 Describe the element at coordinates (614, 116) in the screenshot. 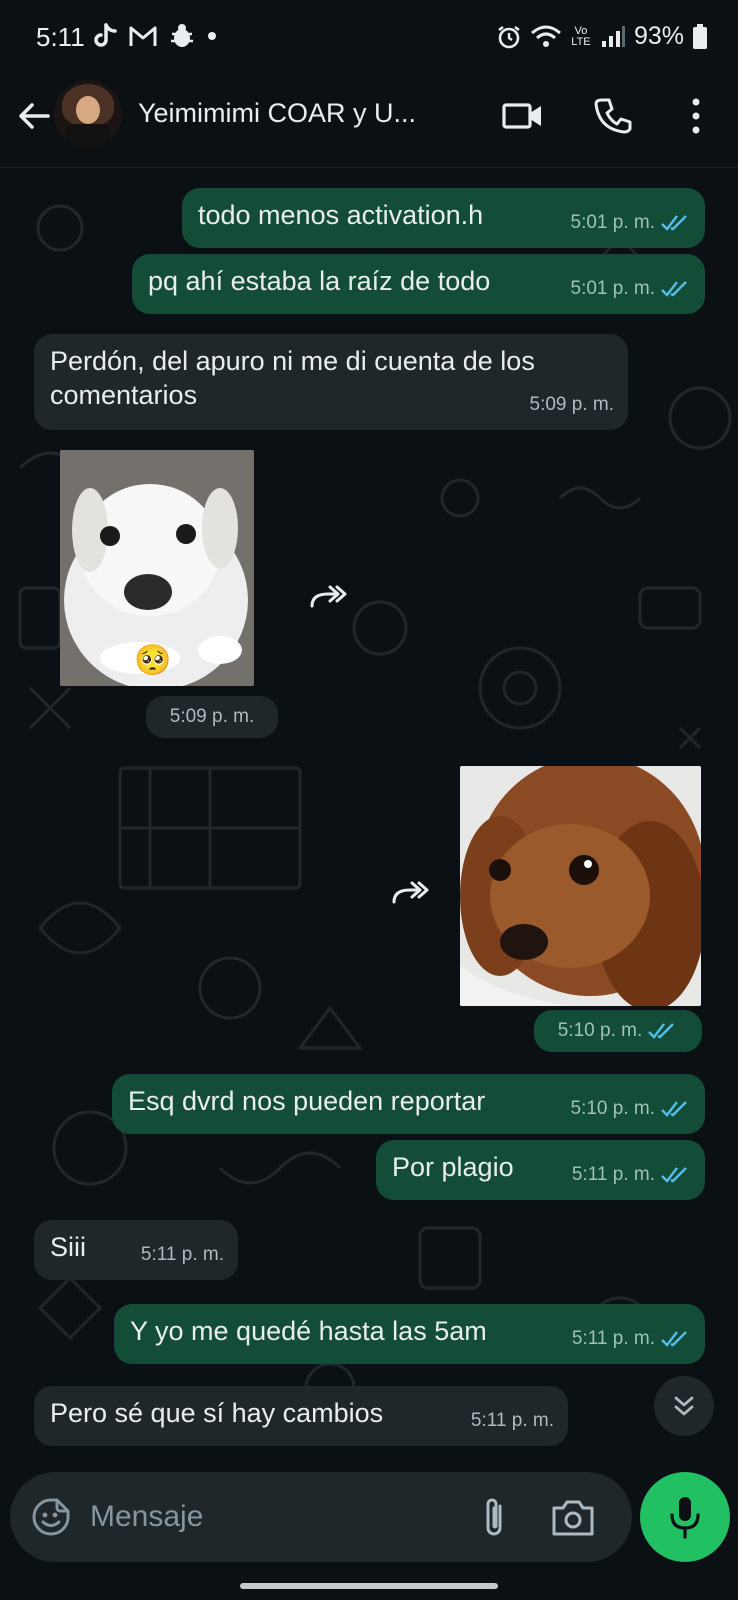

I see `phone-icon` at that location.